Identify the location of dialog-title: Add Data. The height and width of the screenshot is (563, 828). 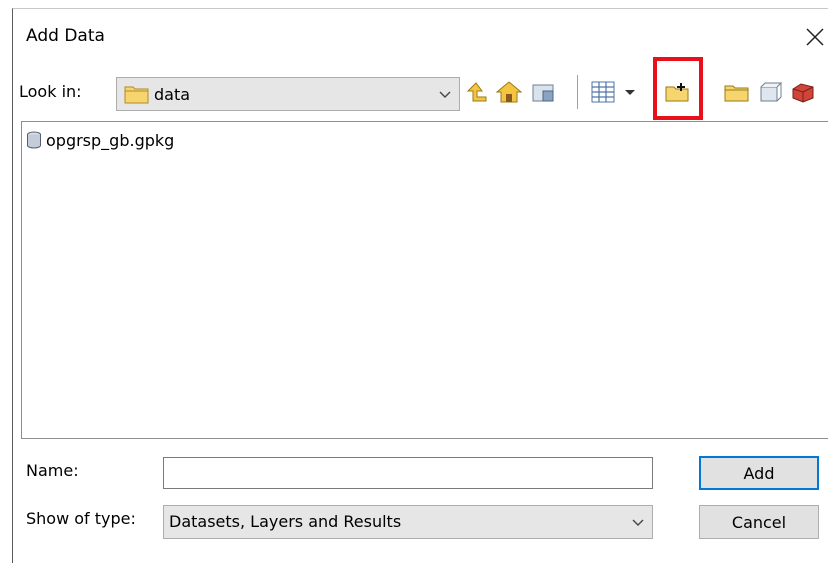
(65, 36).